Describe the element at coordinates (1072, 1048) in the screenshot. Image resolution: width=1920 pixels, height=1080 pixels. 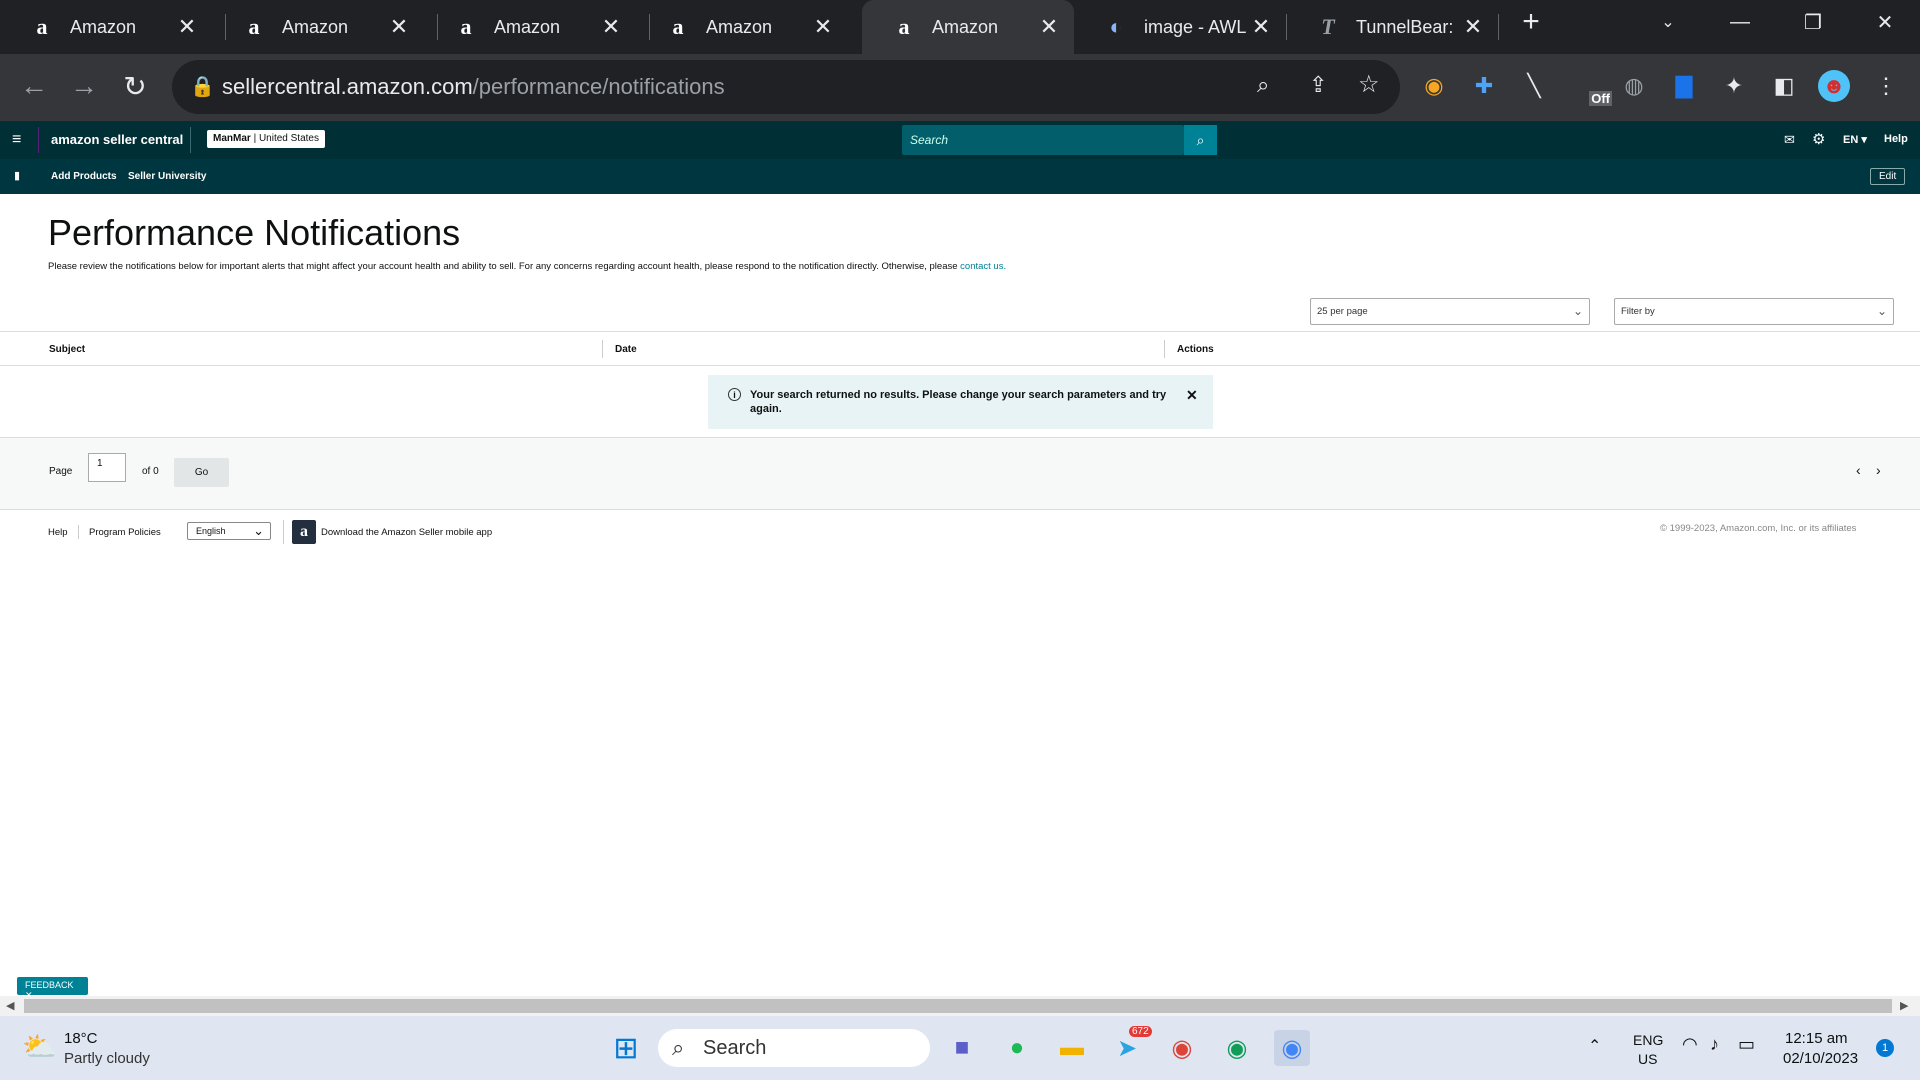
I see `file-explorer-icon: ▬` at that location.